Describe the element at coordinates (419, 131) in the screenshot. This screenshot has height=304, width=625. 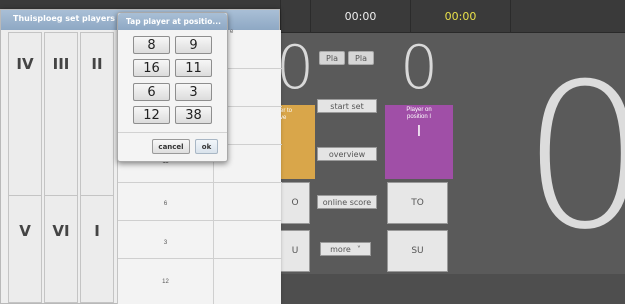
I see `player-position: I` at that location.